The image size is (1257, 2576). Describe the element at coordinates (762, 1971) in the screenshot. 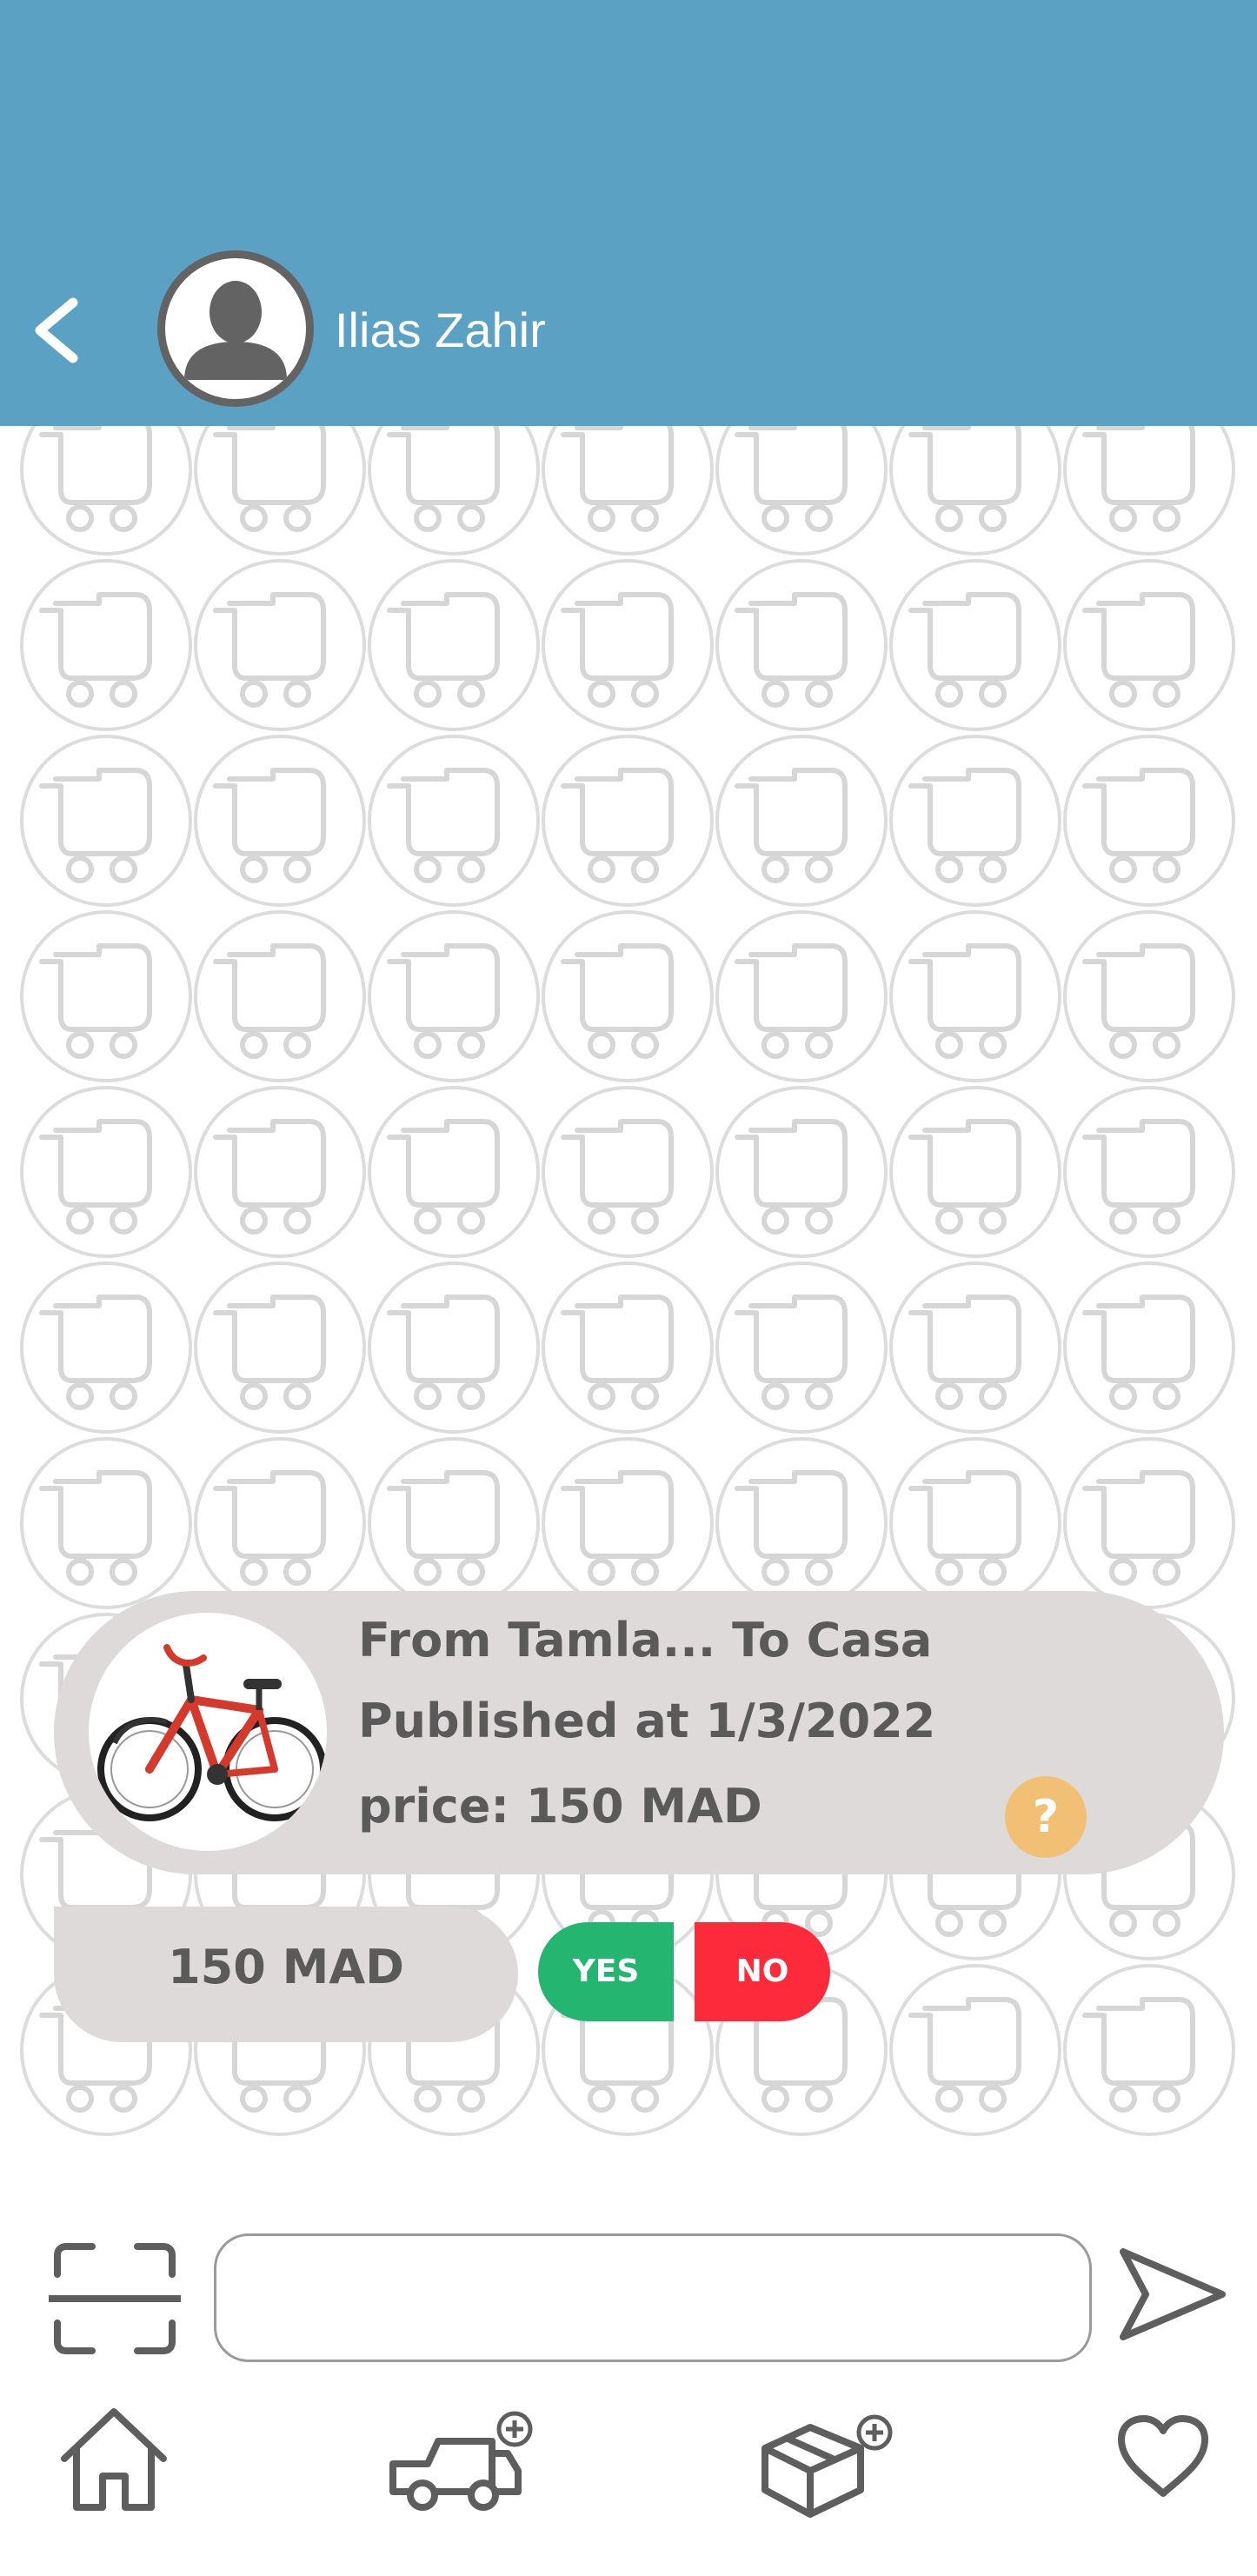

I see `reject-offer-button: NO` at that location.